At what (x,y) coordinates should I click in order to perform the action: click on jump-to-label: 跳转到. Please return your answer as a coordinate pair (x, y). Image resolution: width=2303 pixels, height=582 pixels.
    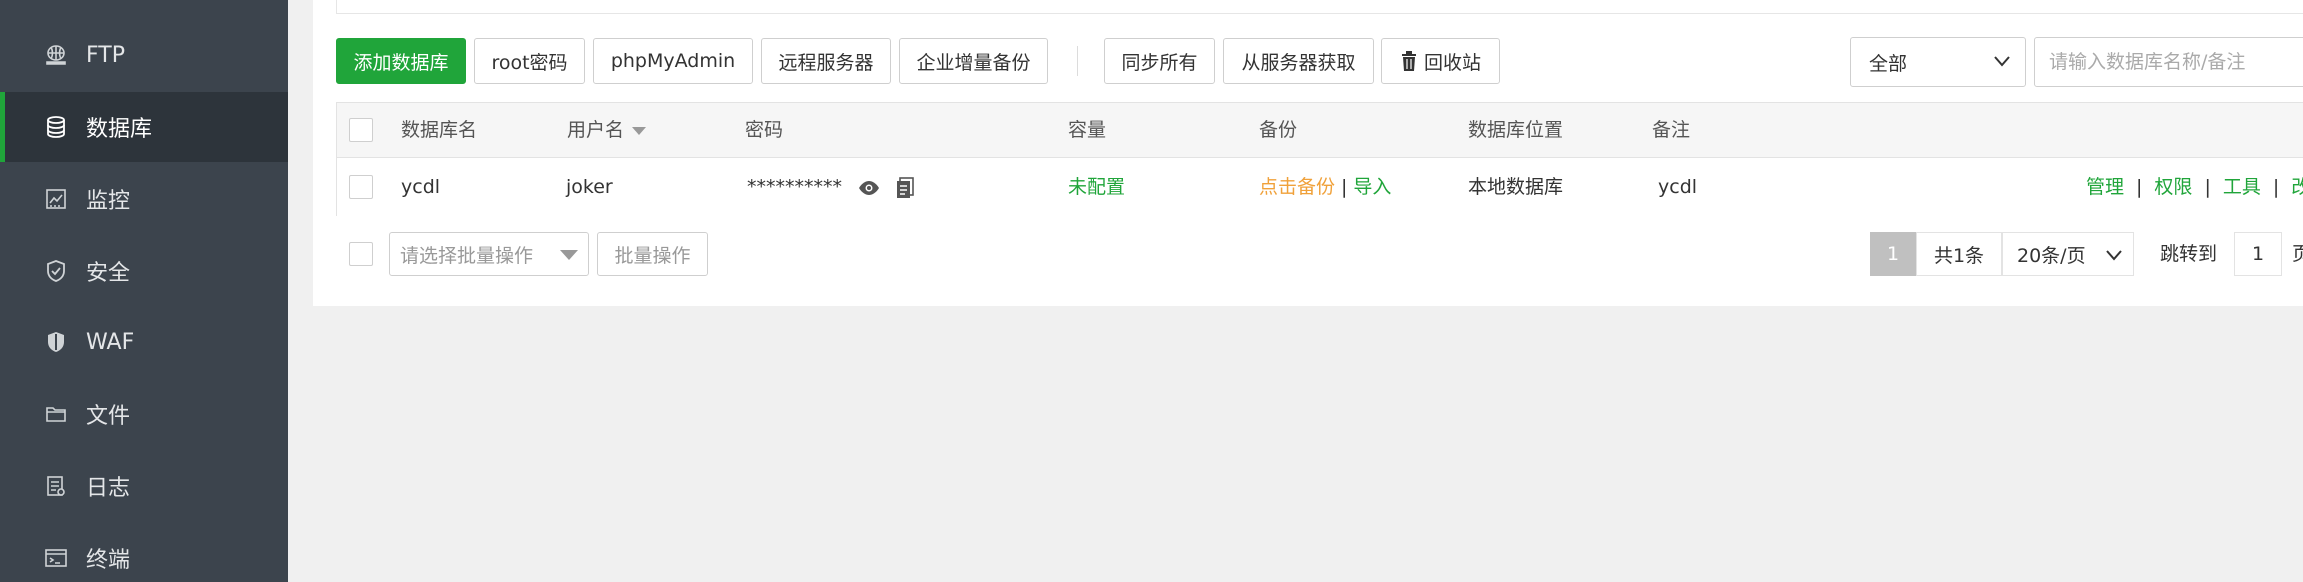
    Looking at the image, I should click on (2189, 254).